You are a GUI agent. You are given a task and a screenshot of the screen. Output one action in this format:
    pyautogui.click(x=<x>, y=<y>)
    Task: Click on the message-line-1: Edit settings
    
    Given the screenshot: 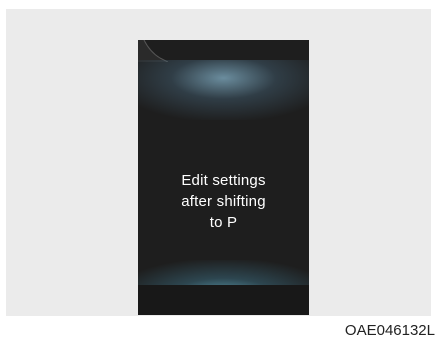 What is the action you would take?
    pyautogui.click(x=223, y=180)
    